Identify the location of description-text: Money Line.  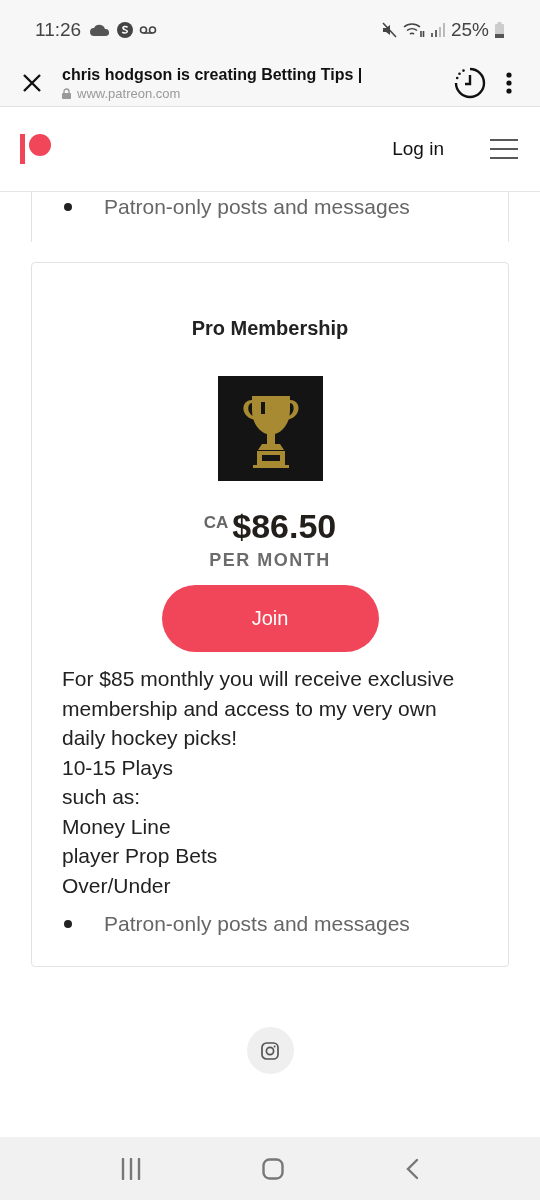
(117, 826).